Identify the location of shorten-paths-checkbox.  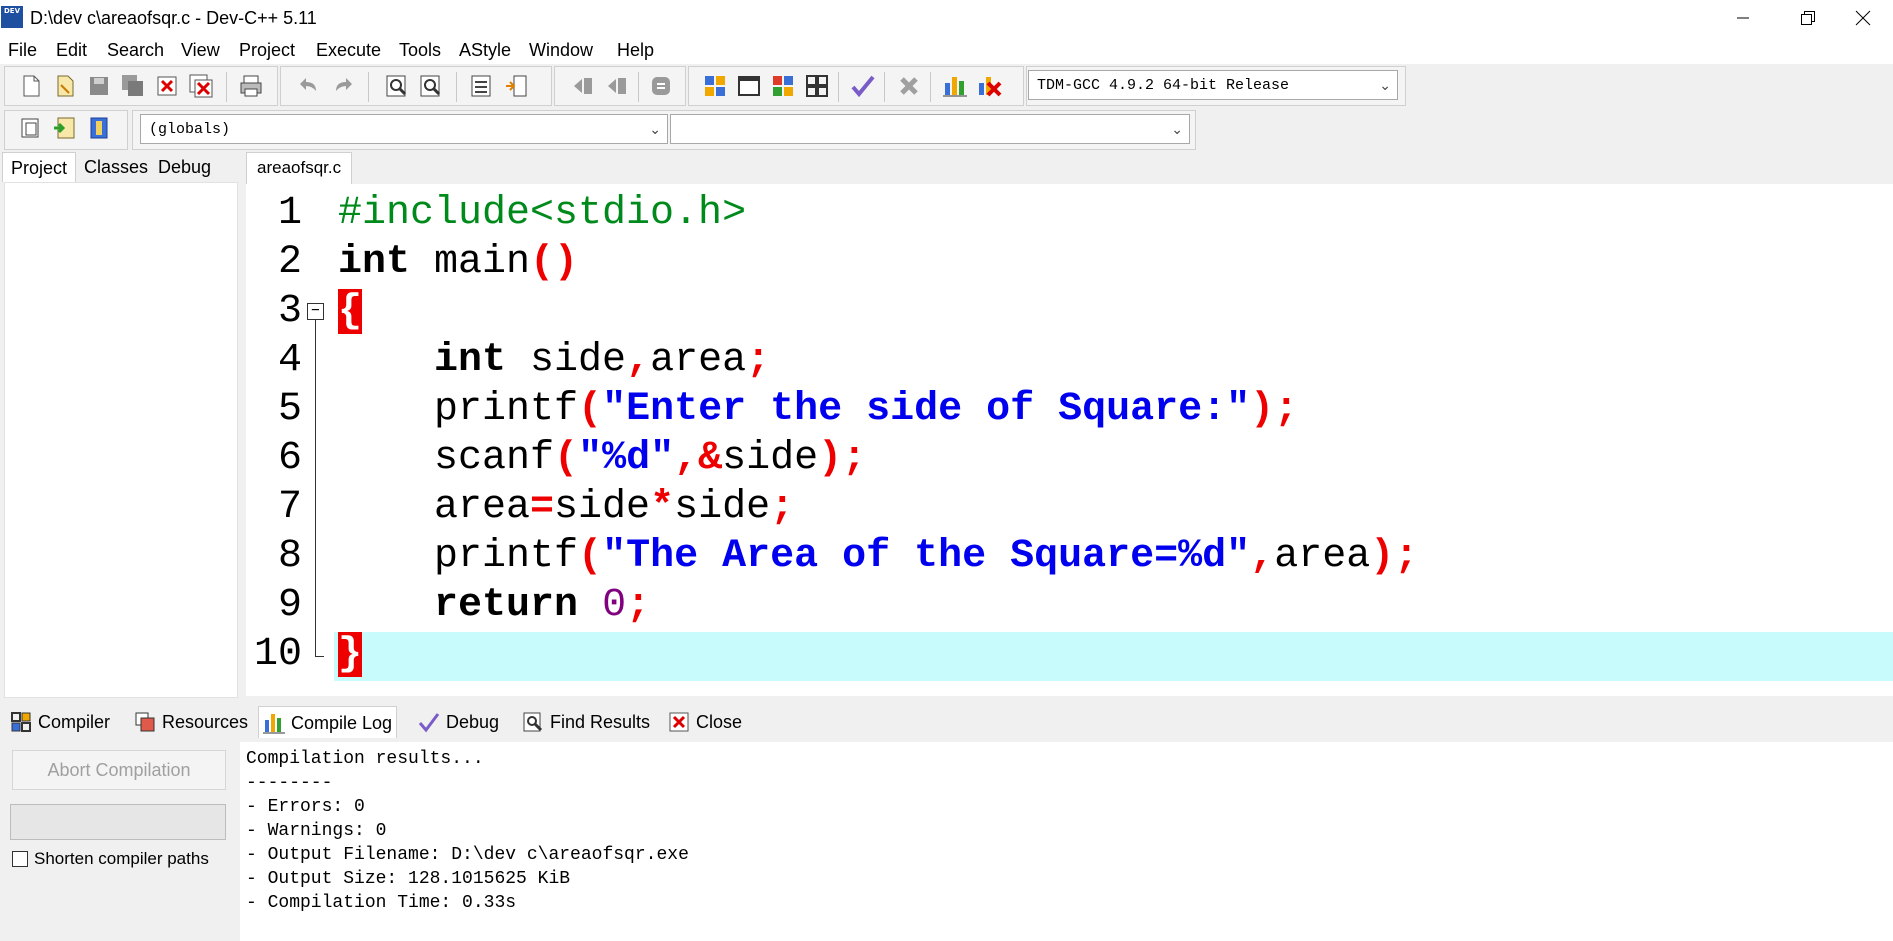
(20, 859).